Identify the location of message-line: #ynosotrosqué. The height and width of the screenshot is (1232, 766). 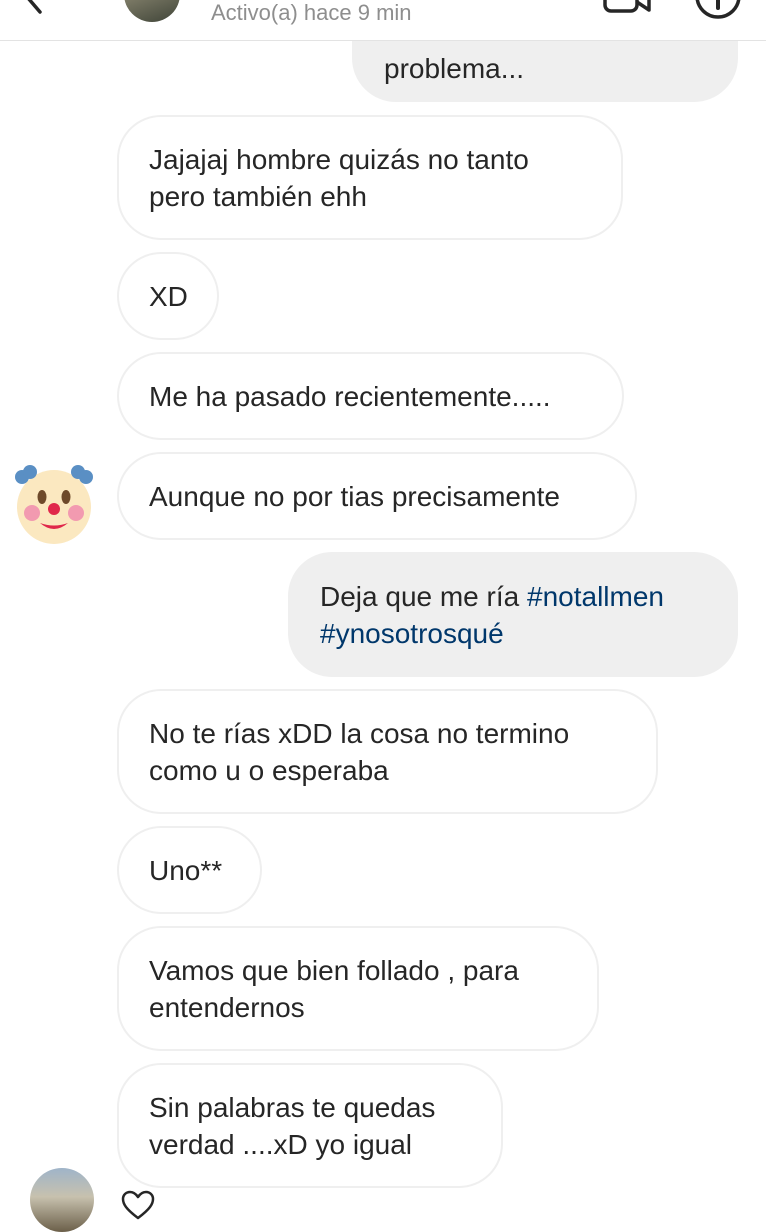
(513, 633).